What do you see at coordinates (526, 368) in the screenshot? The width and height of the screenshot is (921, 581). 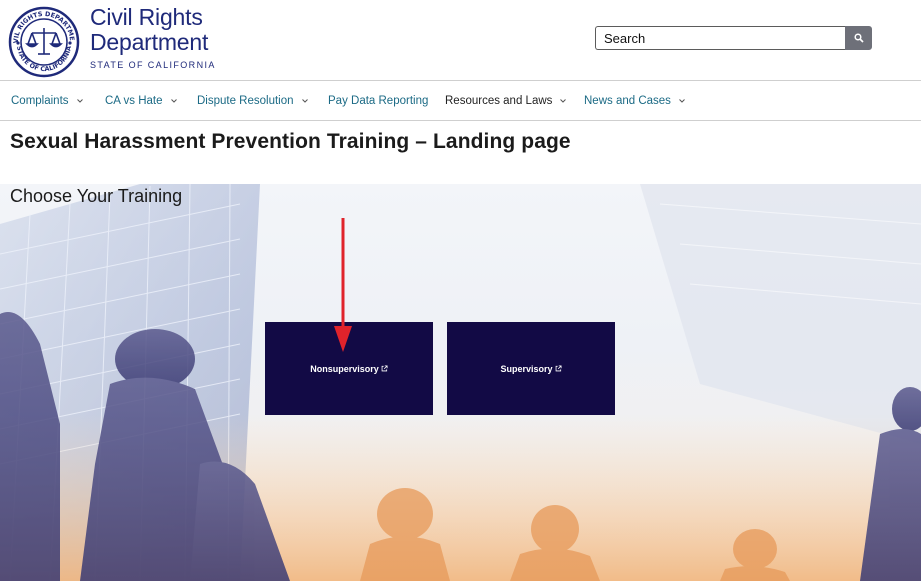 I see `tile-label-text: Supervisory` at bounding box center [526, 368].